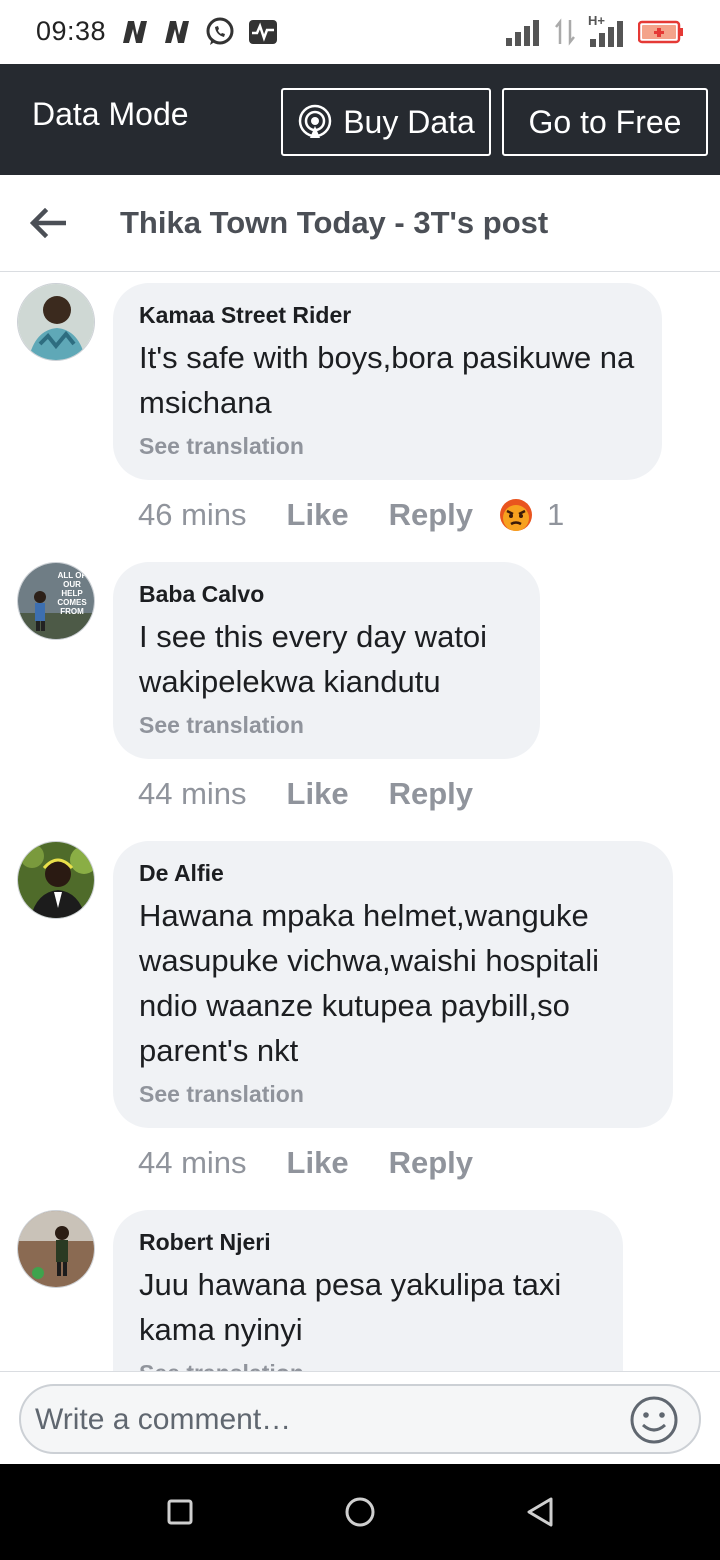 The height and width of the screenshot is (1560, 720). I want to click on reaction-summary: 1, so click(531, 515).